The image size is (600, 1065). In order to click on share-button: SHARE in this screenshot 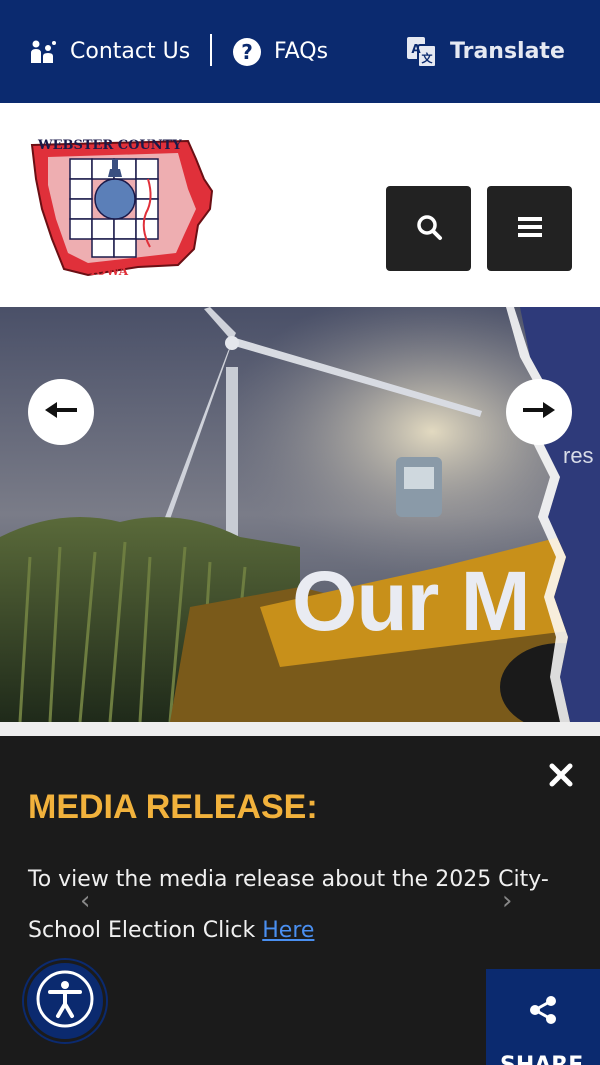, I will do `click(543, 1017)`.